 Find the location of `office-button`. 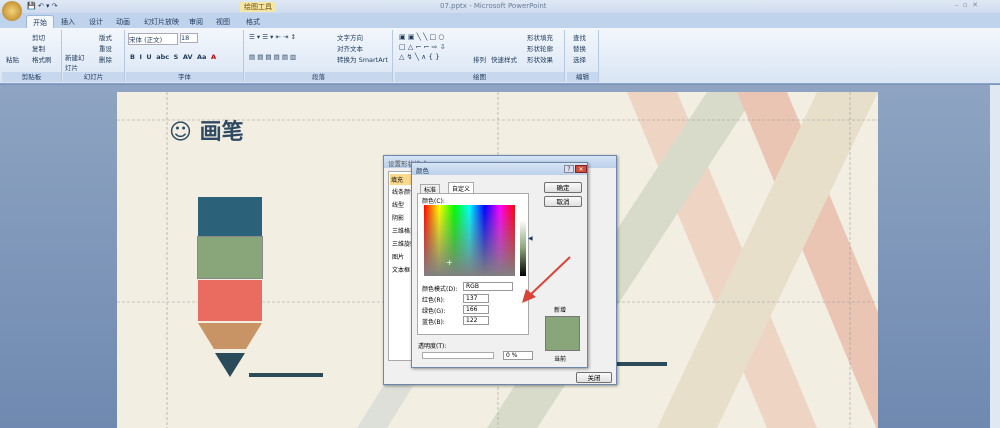

office-button is located at coordinates (12, 11).